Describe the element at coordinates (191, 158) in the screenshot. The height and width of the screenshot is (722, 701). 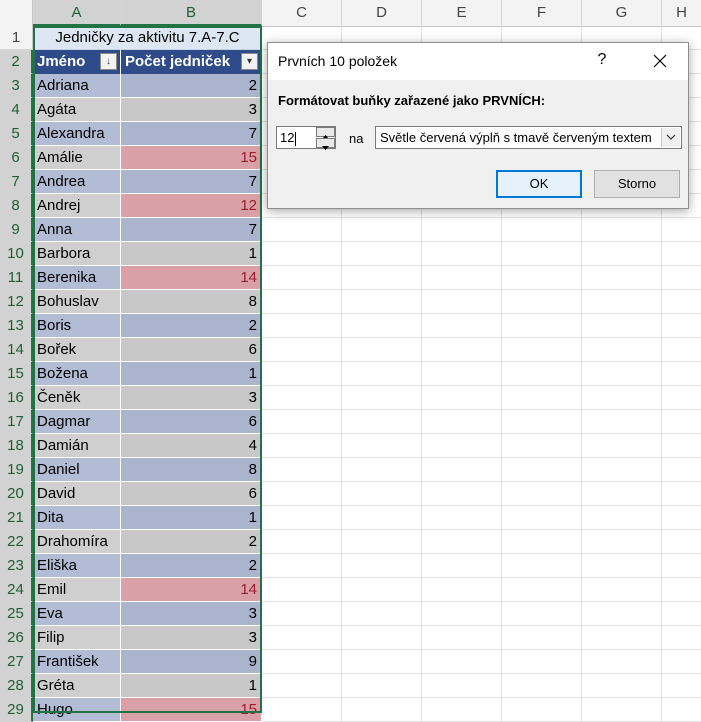
I see `table-row-count-cell: 15` at that location.